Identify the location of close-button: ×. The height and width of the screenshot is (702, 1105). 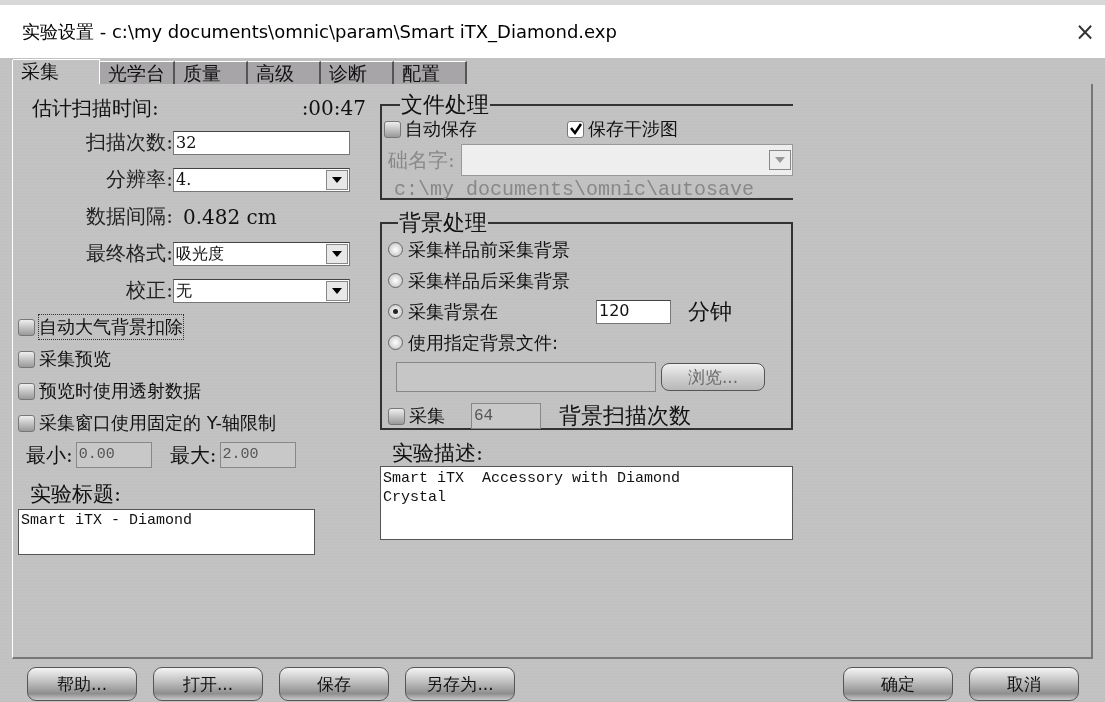
(1084, 31).